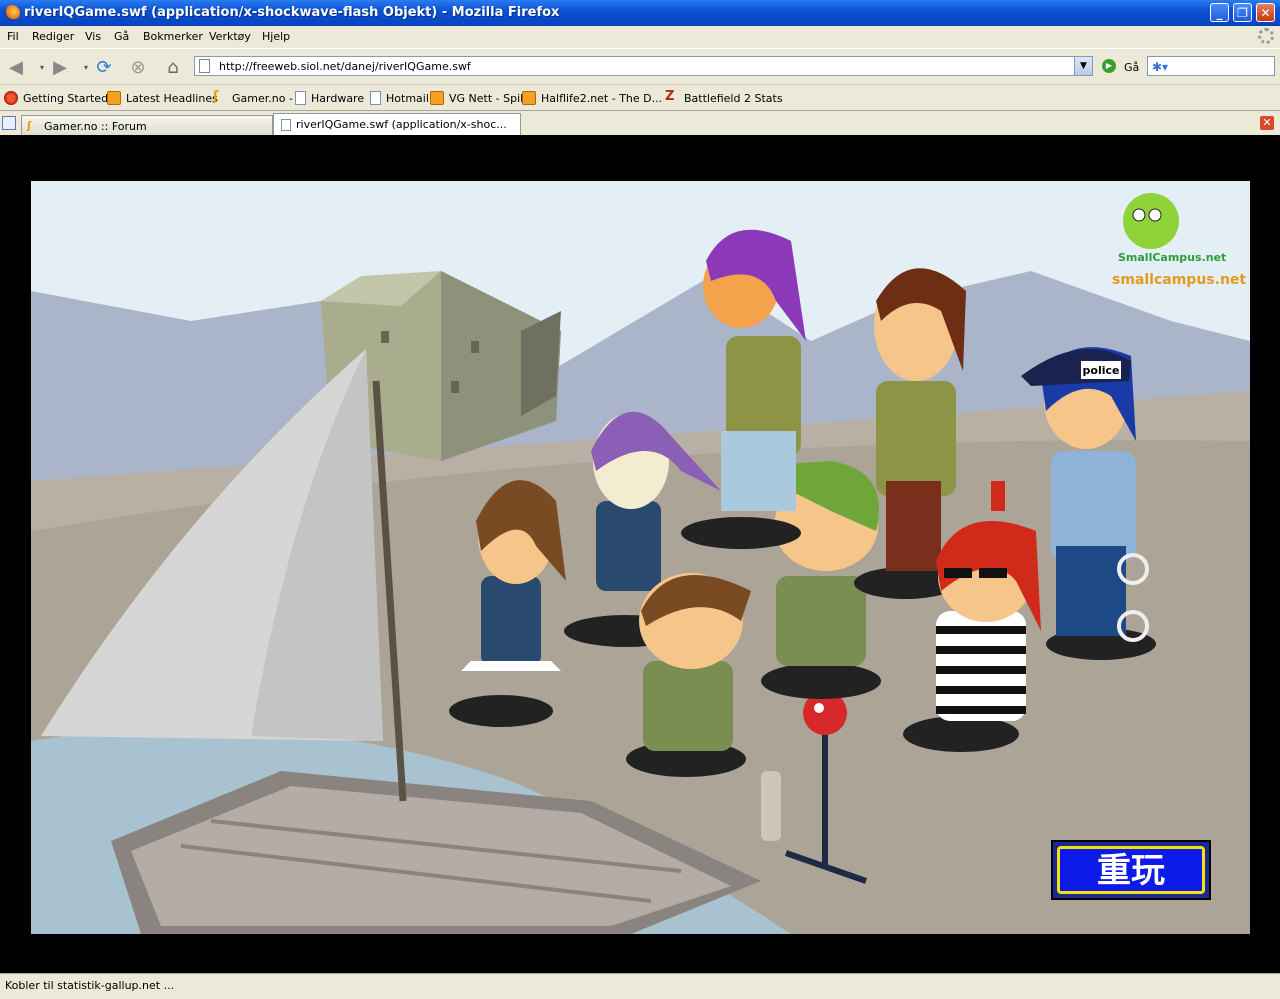 The height and width of the screenshot is (999, 1280). What do you see at coordinates (121, 36) in the screenshot?
I see `menu-go: Gå` at bounding box center [121, 36].